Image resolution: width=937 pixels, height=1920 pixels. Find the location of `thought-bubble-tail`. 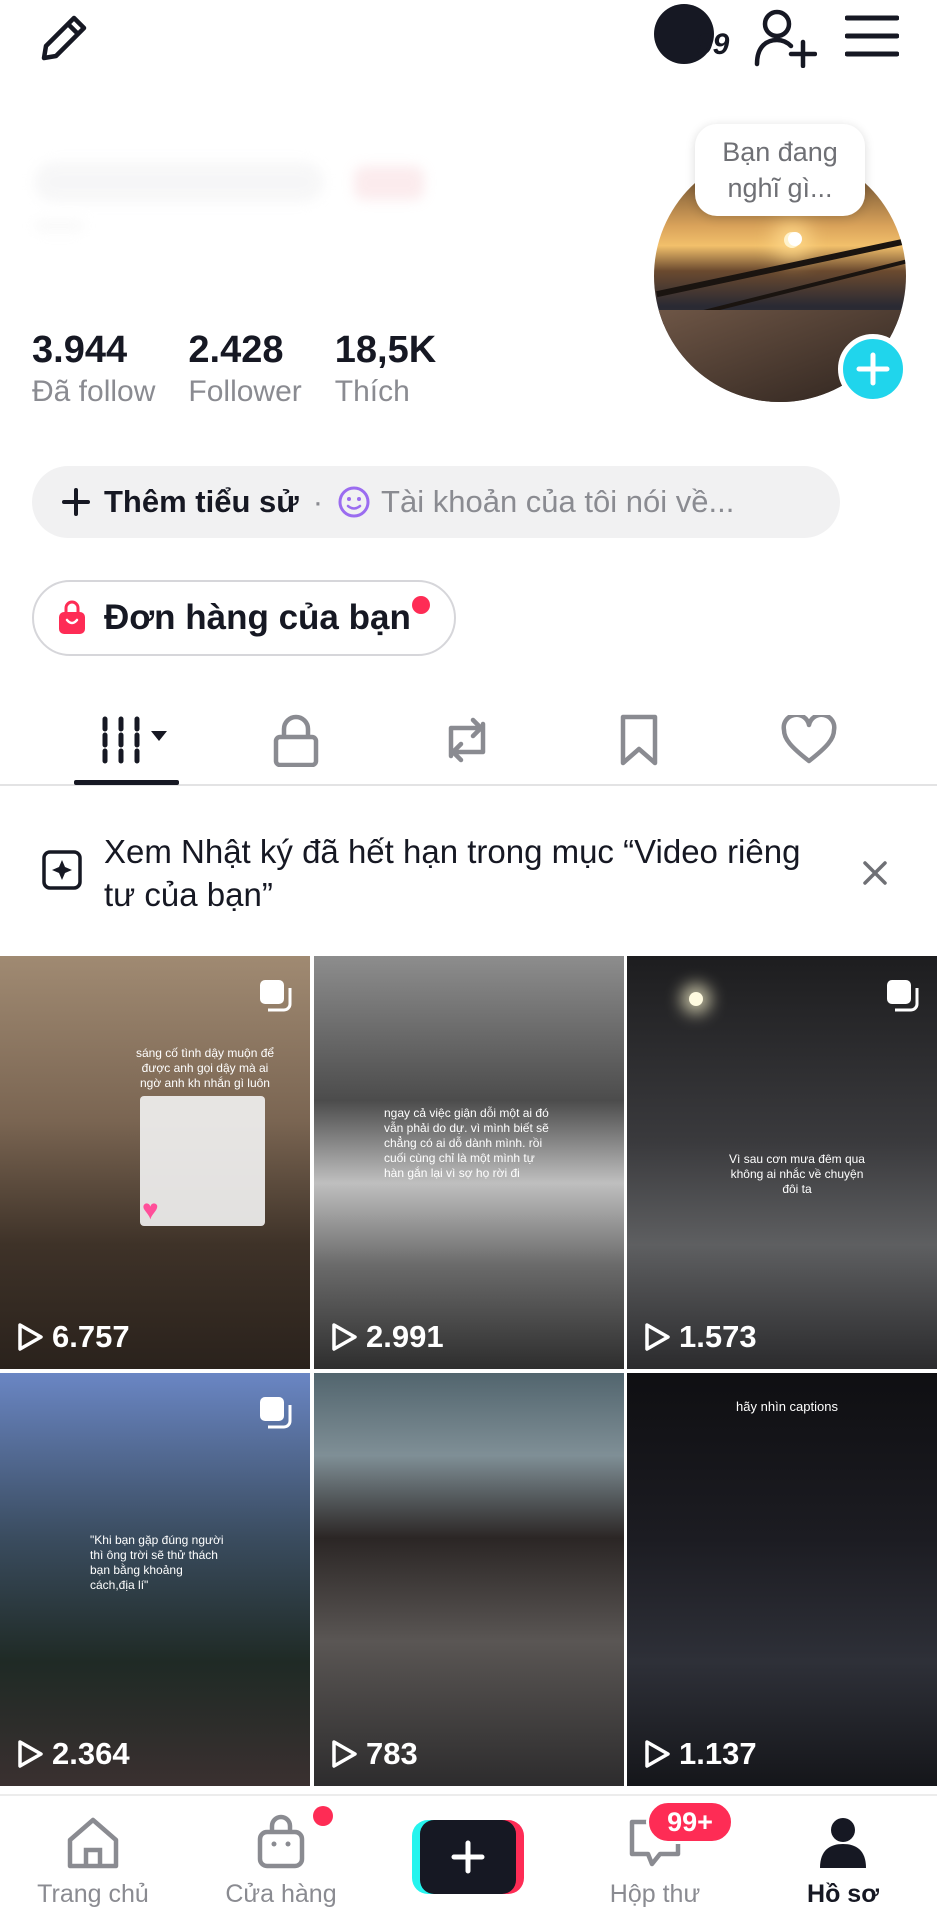

thought-bubble-tail is located at coordinates (795, 239).